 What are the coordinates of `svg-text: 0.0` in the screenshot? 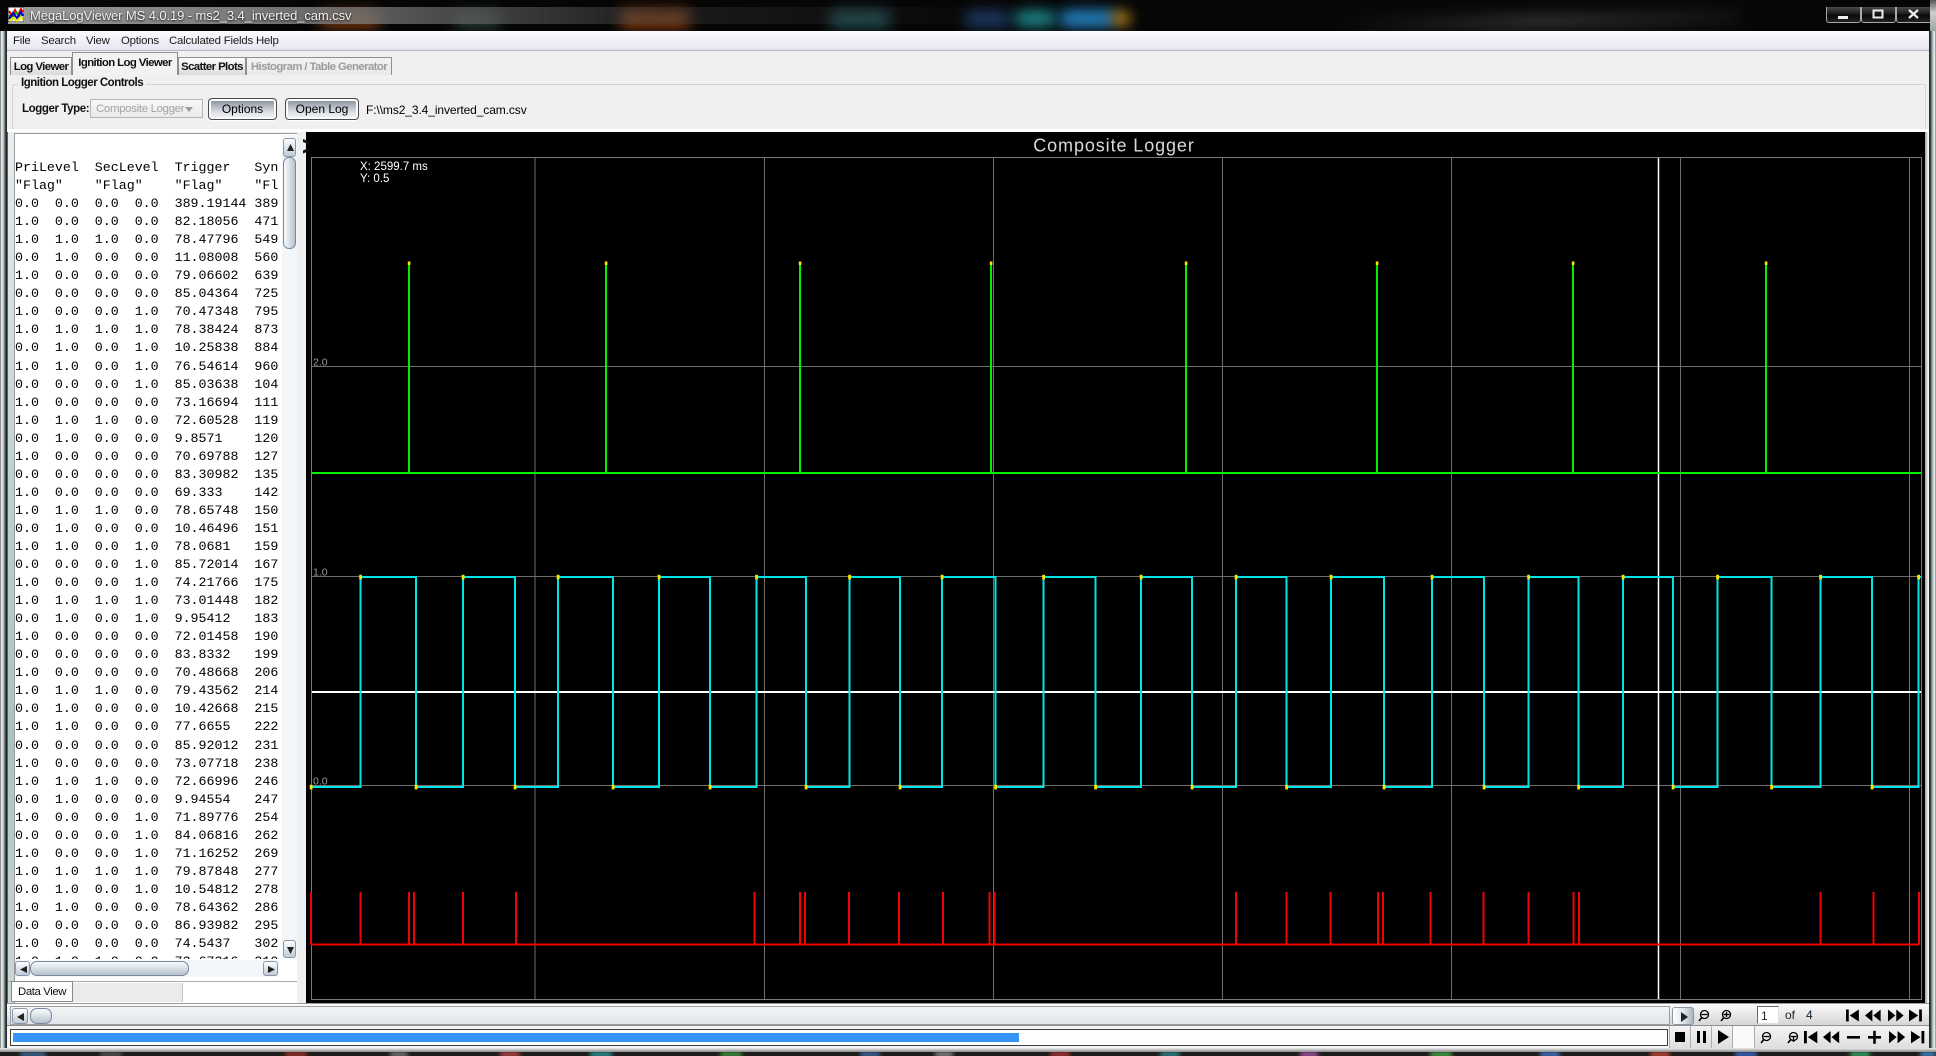 It's located at (320, 782).